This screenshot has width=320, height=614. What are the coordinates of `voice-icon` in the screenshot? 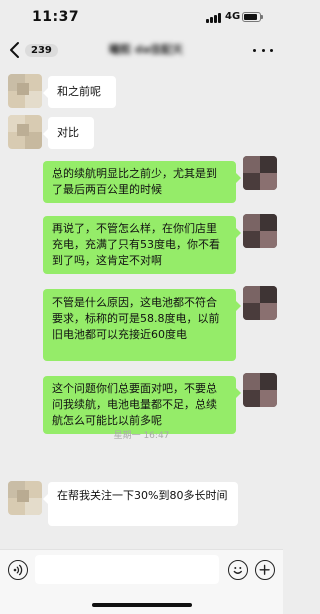 It's located at (18, 570).